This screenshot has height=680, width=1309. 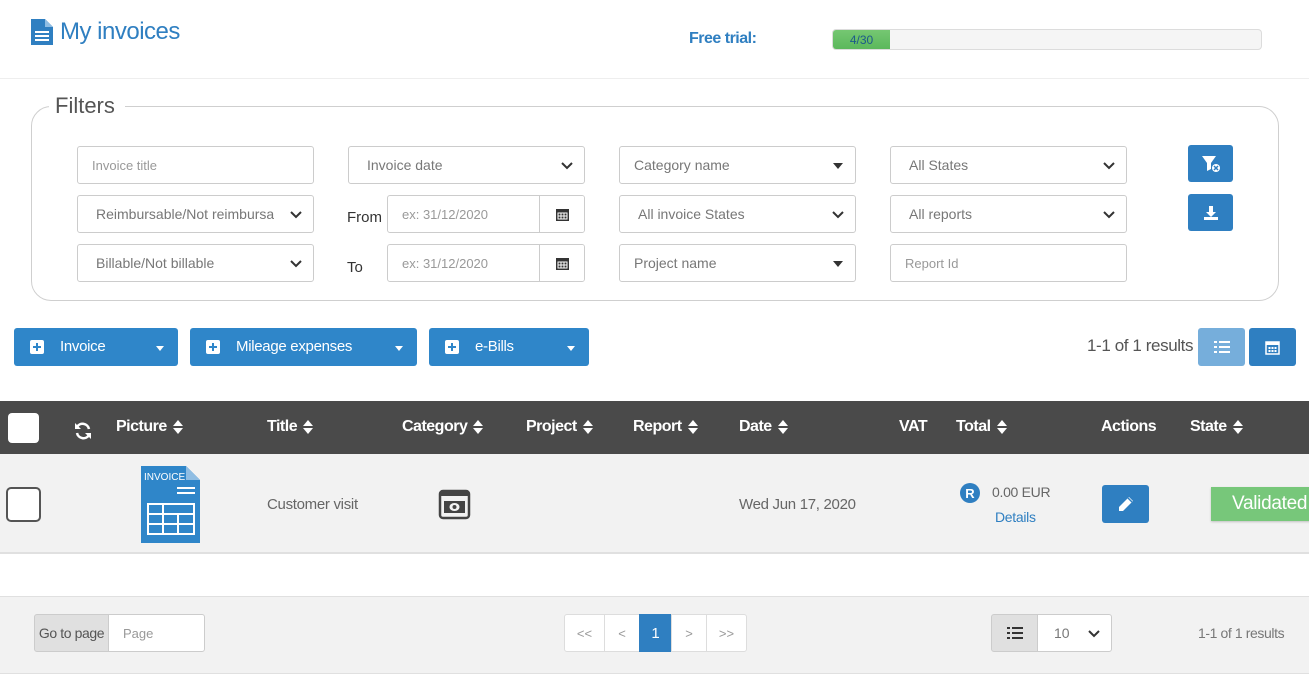 I want to click on next-page-button: >, so click(x=689, y=633).